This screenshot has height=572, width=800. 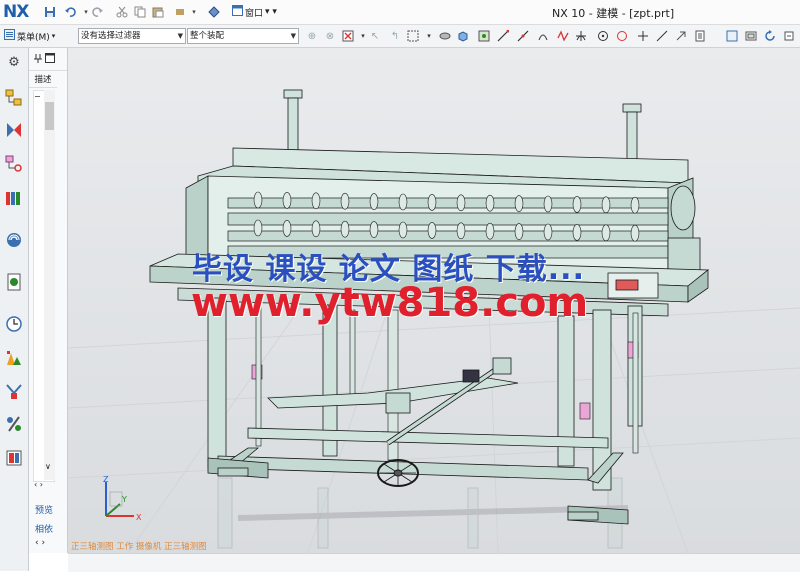 What do you see at coordinates (622, 36) in the screenshot?
I see `quadrant-point-icon` at bounding box center [622, 36].